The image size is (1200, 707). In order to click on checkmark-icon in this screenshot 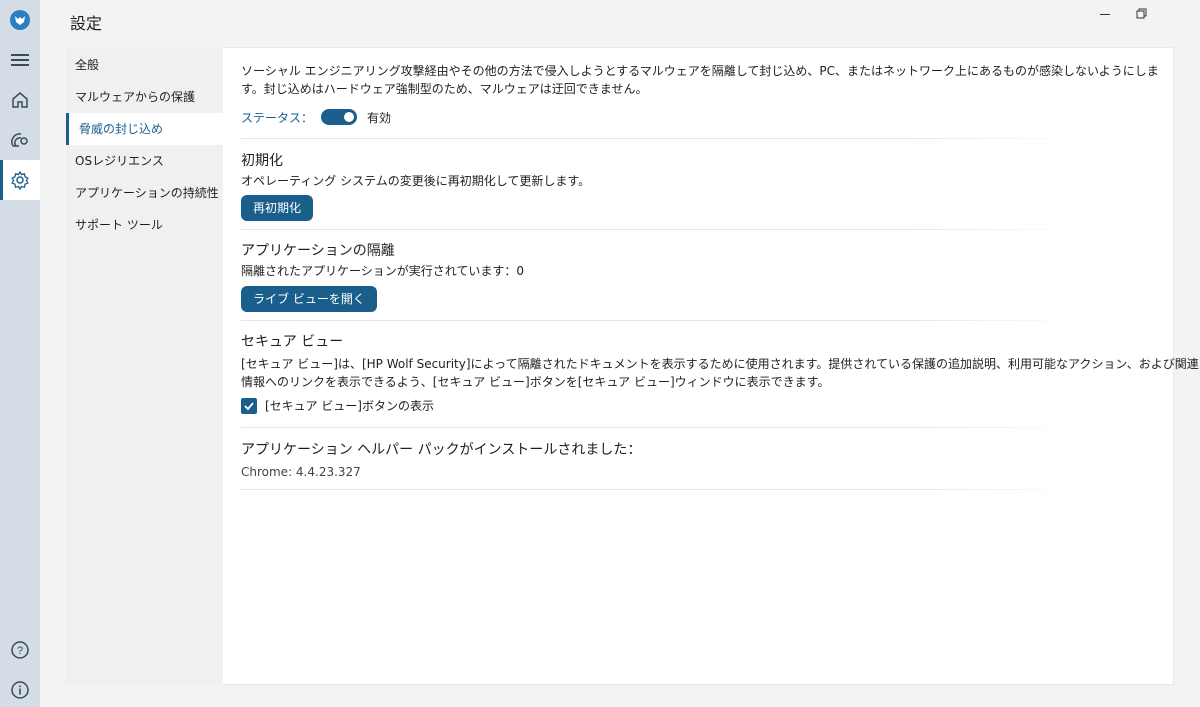, I will do `click(249, 406)`.